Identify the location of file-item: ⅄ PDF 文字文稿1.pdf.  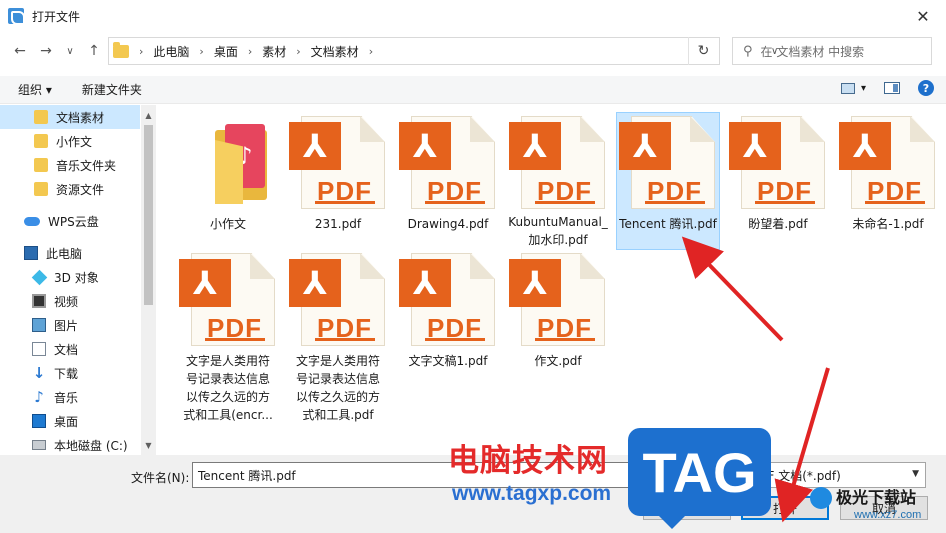
(448, 318).